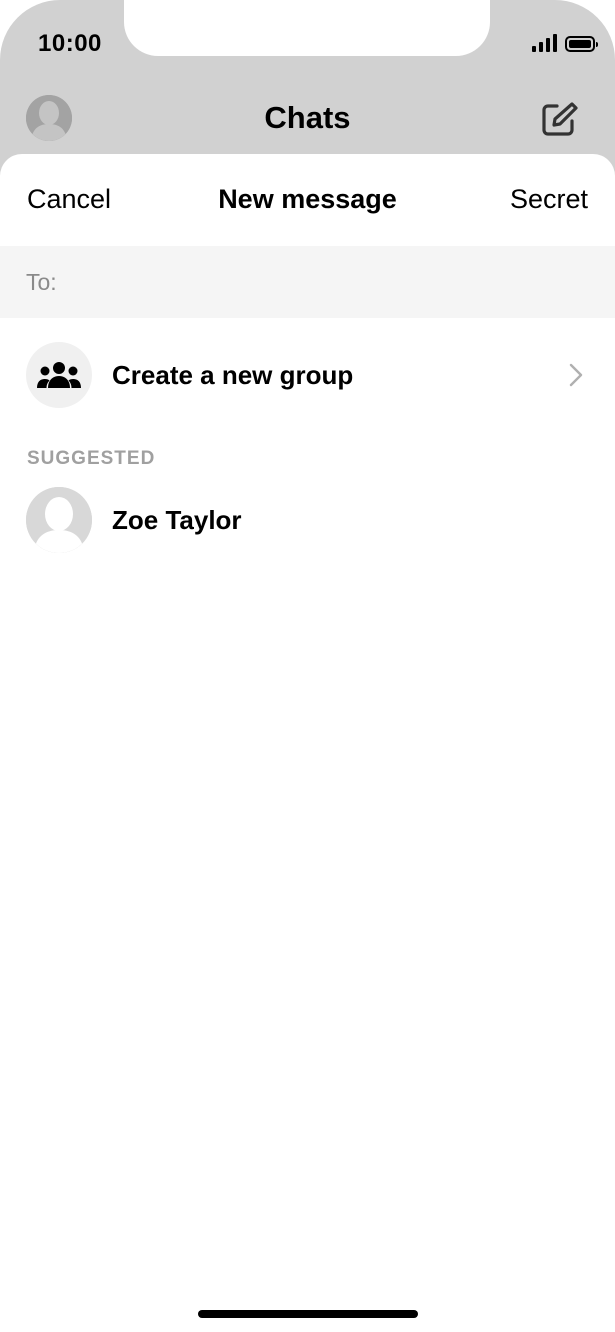 The width and height of the screenshot is (615, 1332). I want to click on recipient-input, so click(339, 282).